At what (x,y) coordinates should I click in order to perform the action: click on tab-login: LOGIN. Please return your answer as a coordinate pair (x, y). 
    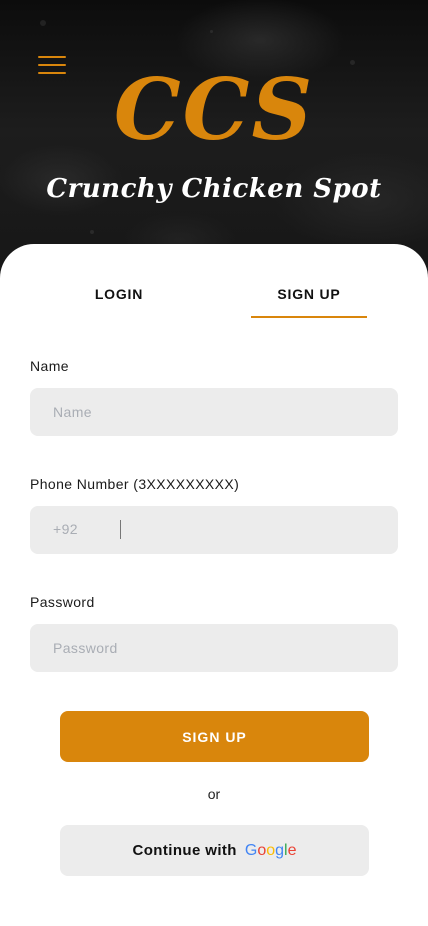
    Looking at the image, I should click on (119, 301).